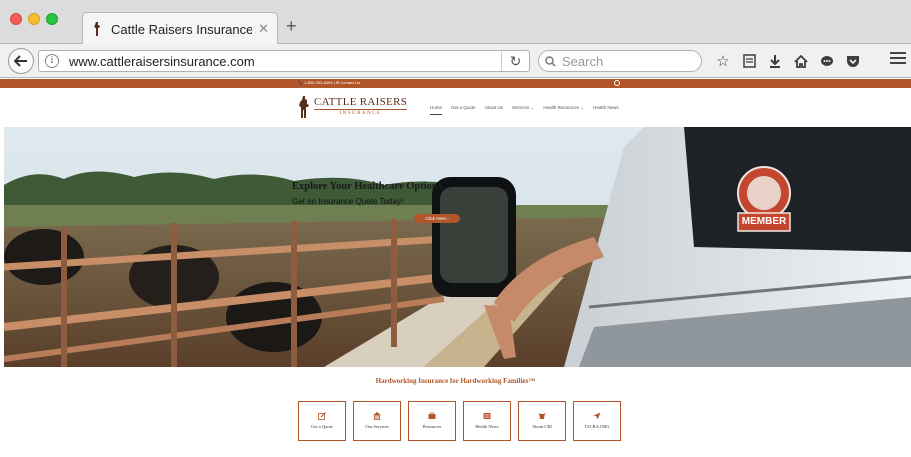 Image resolution: width=911 pixels, height=457 pixels. I want to click on tile-label: TSCRA.ORG, so click(597, 427).